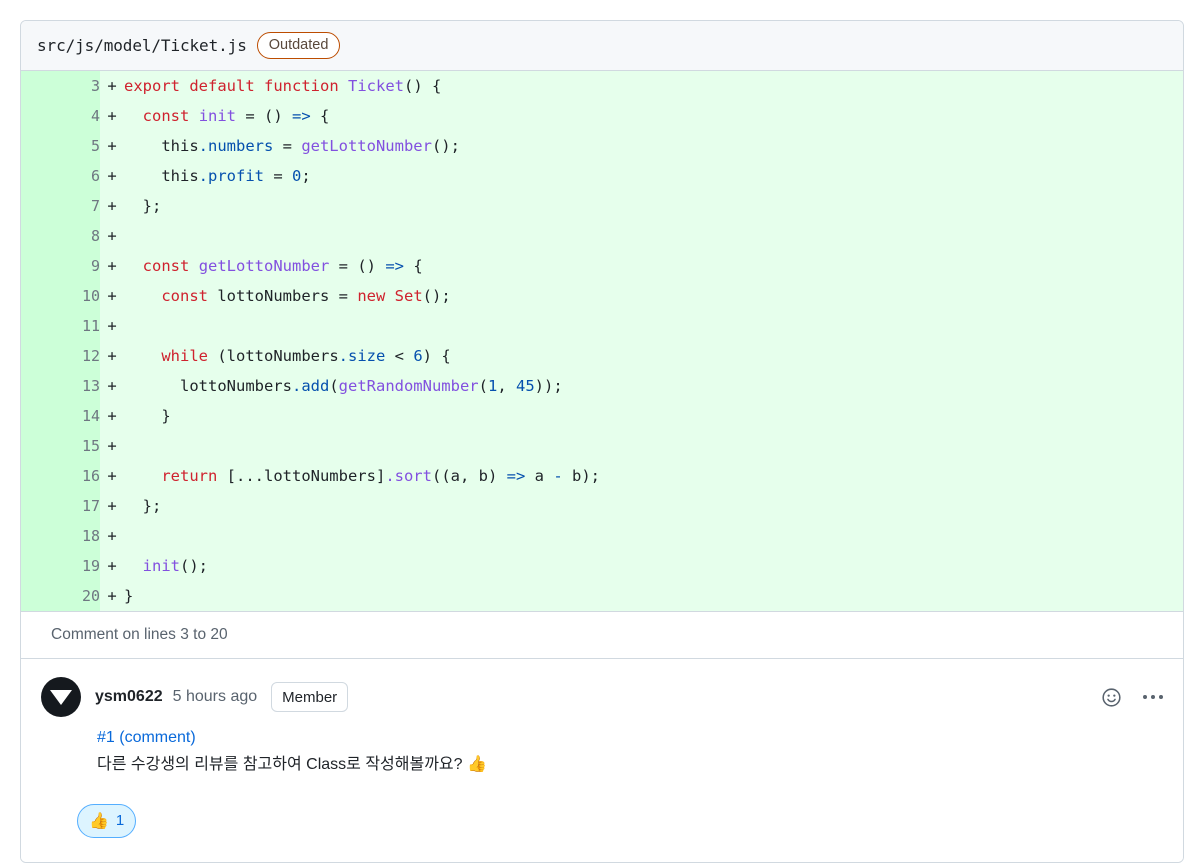 The width and height of the screenshot is (1200, 863). What do you see at coordinates (60, 536) in the screenshot?
I see `diff-line-number: 18` at bounding box center [60, 536].